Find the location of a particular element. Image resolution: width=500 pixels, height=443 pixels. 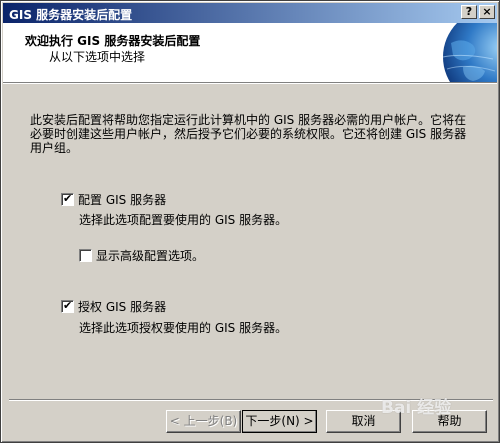

header-title: 欢迎执行 GIS 服务器安装后配置 is located at coordinates (113, 41).